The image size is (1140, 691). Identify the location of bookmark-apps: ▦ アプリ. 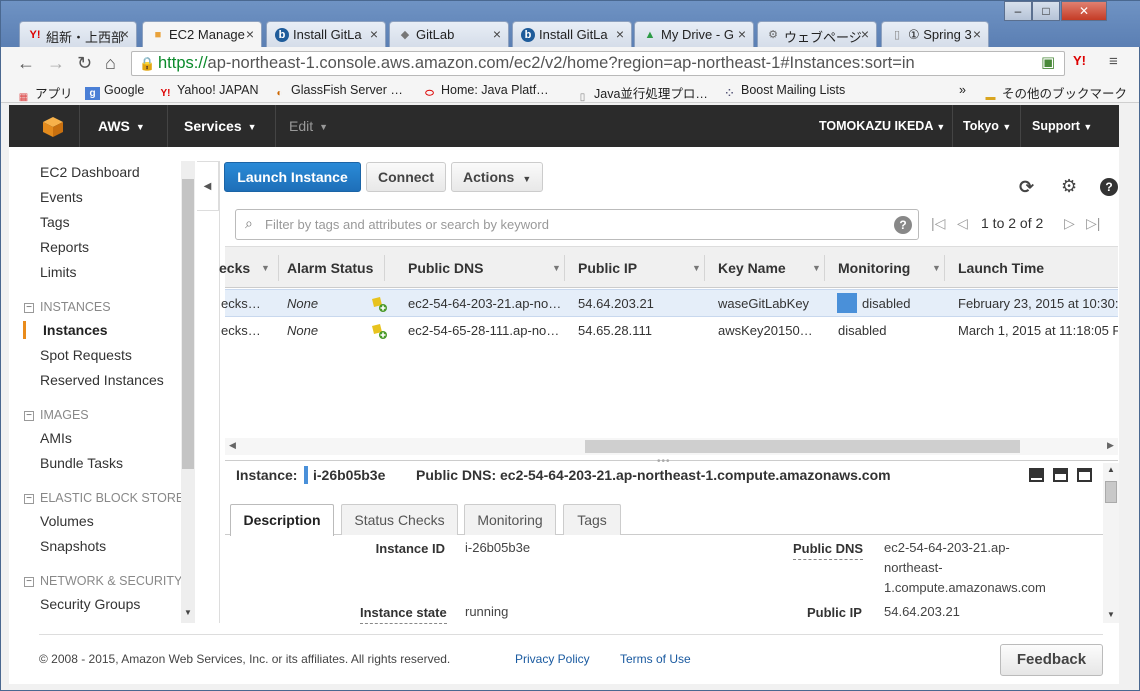
(44, 93).